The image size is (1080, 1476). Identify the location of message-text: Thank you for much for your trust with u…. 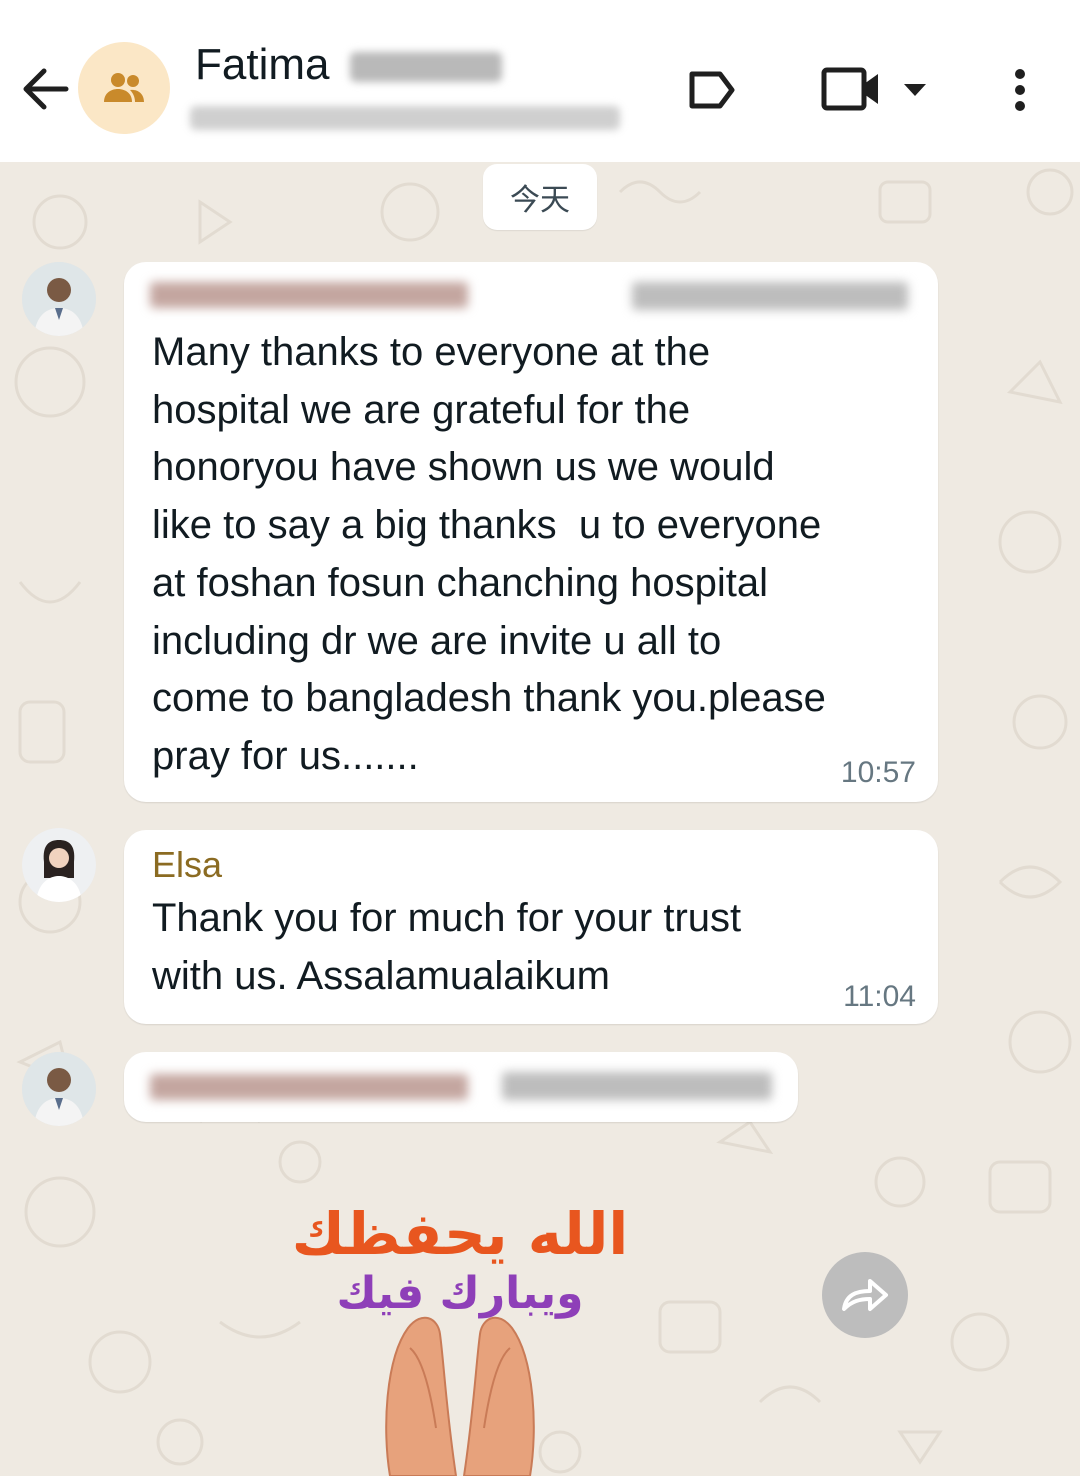
(447, 947).